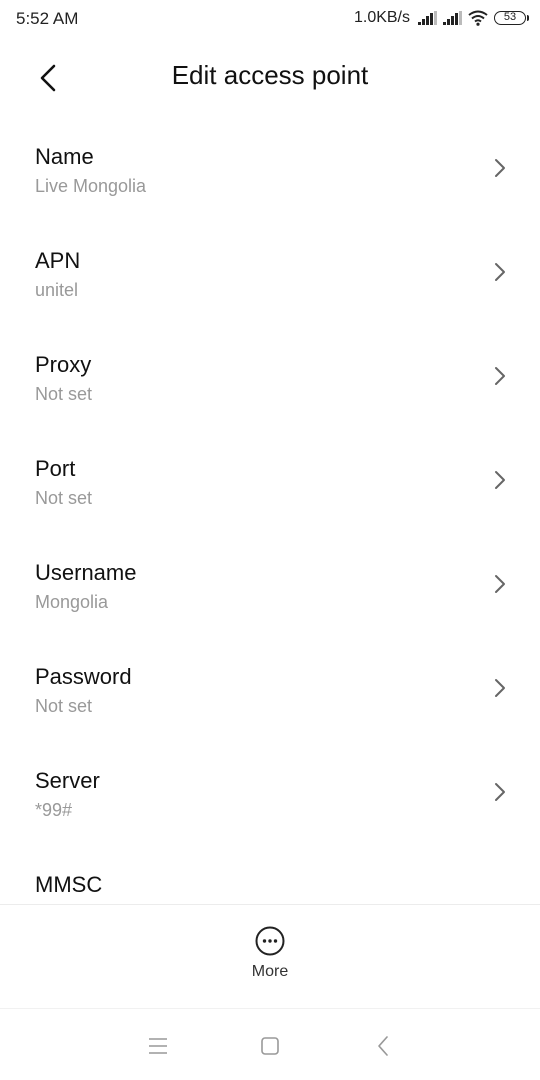 The height and width of the screenshot is (1080, 540). Describe the element at coordinates (381, 17) in the screenshot. I see `network-speed: 1.0KB/s` at that location.